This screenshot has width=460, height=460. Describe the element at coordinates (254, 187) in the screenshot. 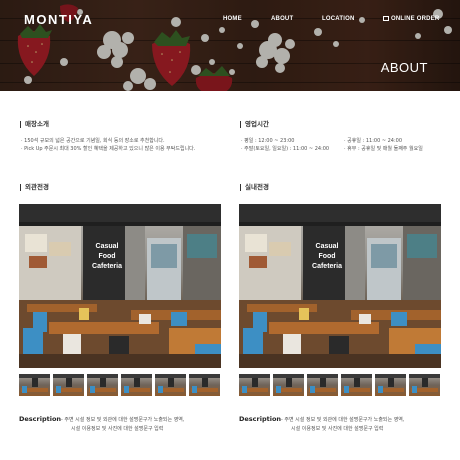

I see `interior-title: 실내전경` at that location.